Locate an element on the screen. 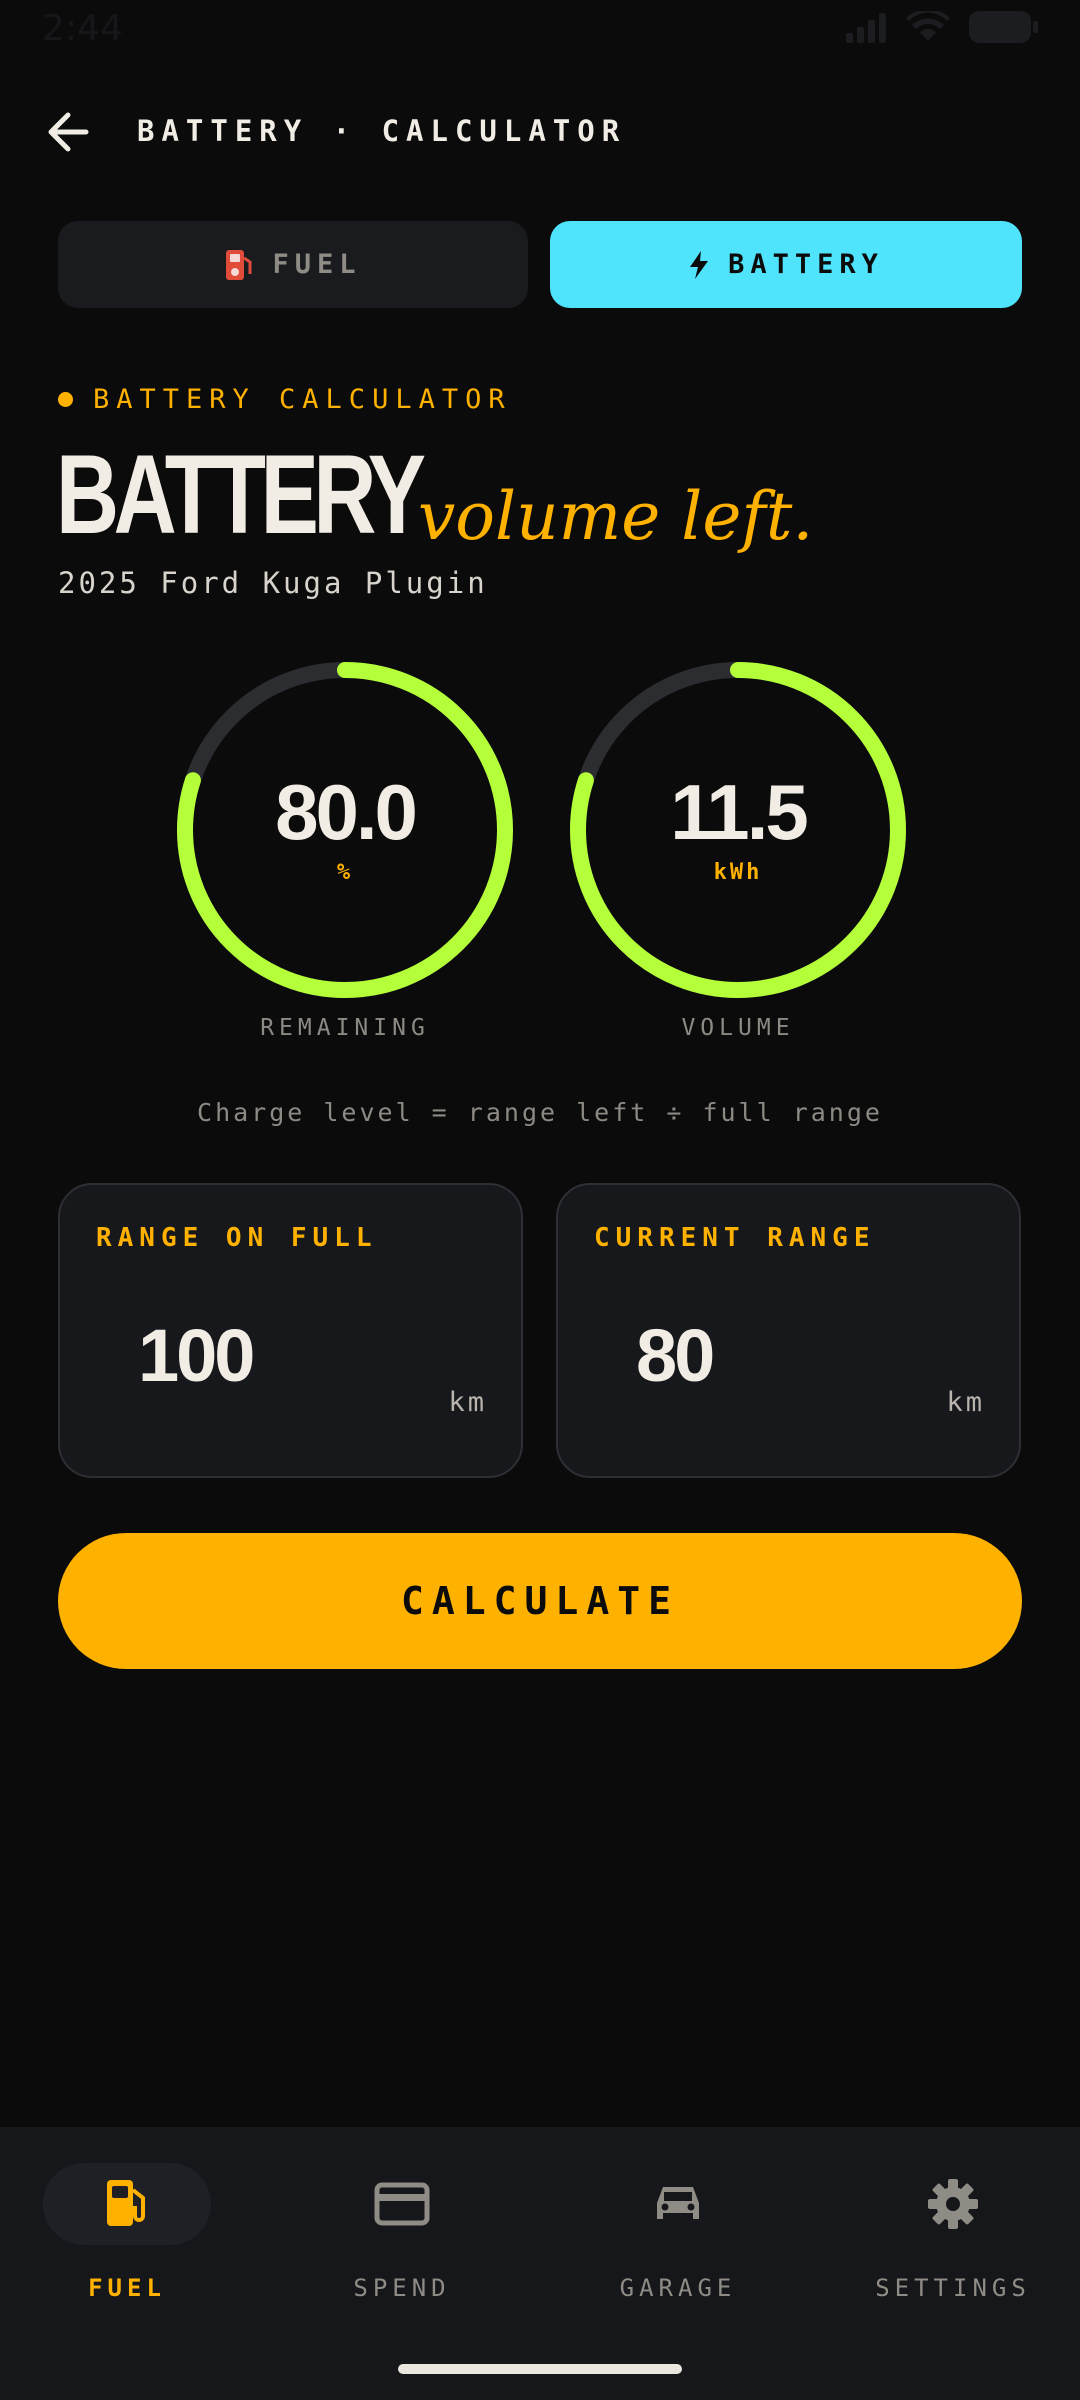 The height and width of the screenshot is (2400, 1080). remaining-gauge: 80.0 % is located at coordinates (345, 830).